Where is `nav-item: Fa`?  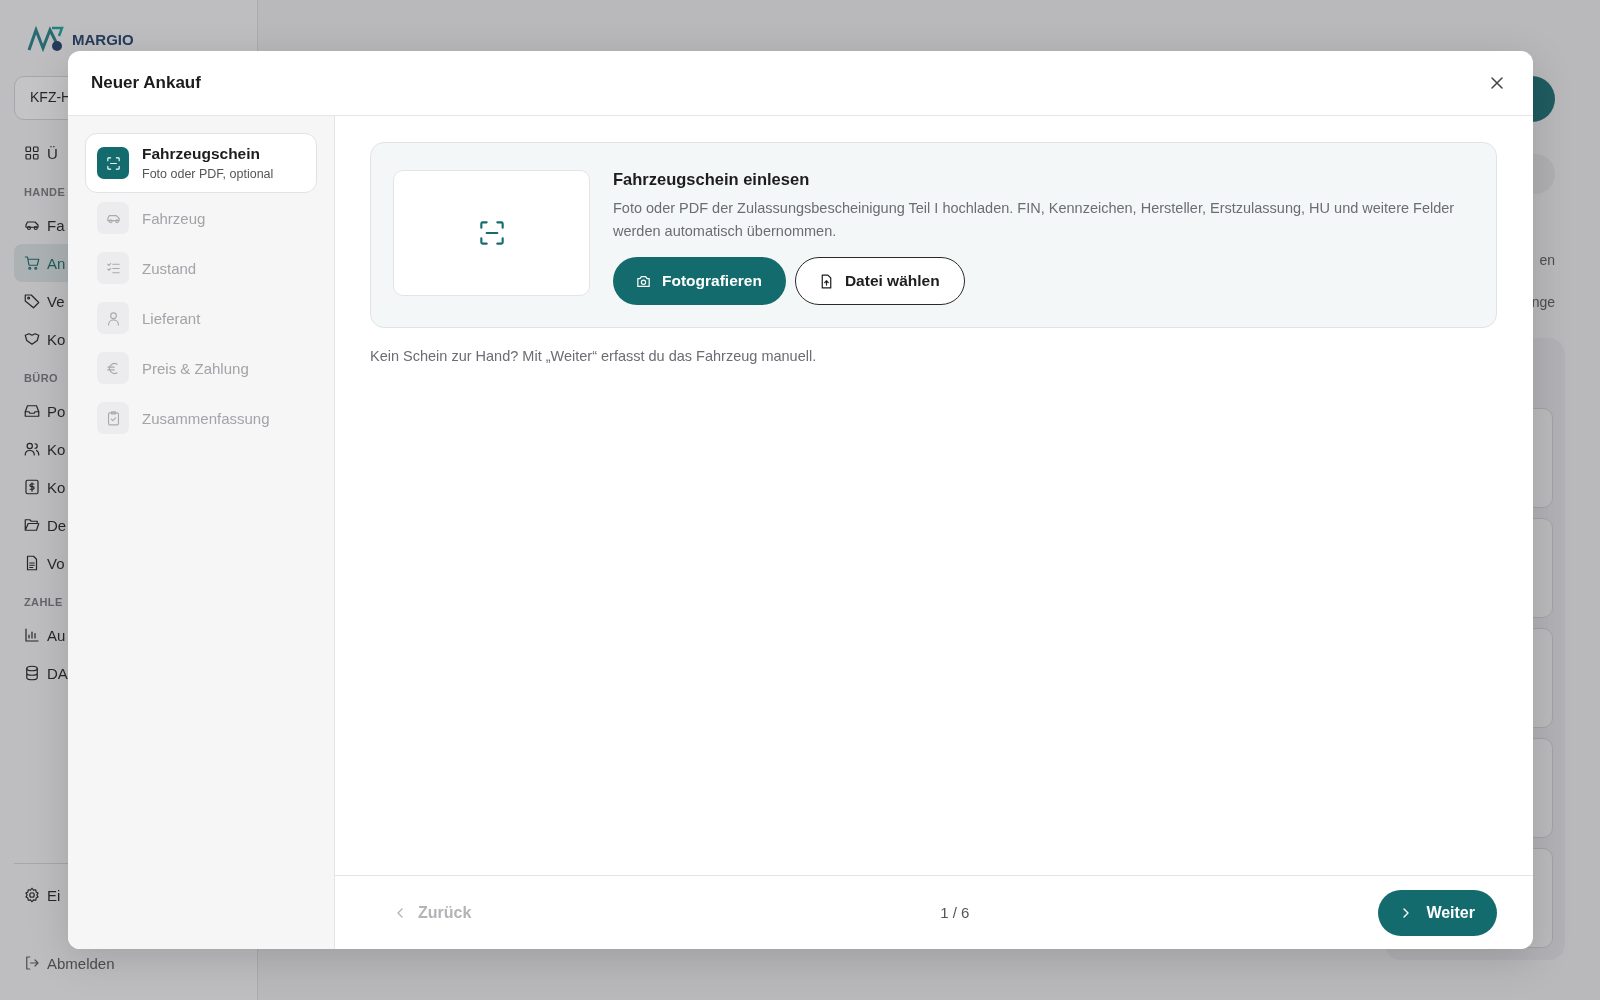 nav-item: Fa is located at coordinates (41, 225).